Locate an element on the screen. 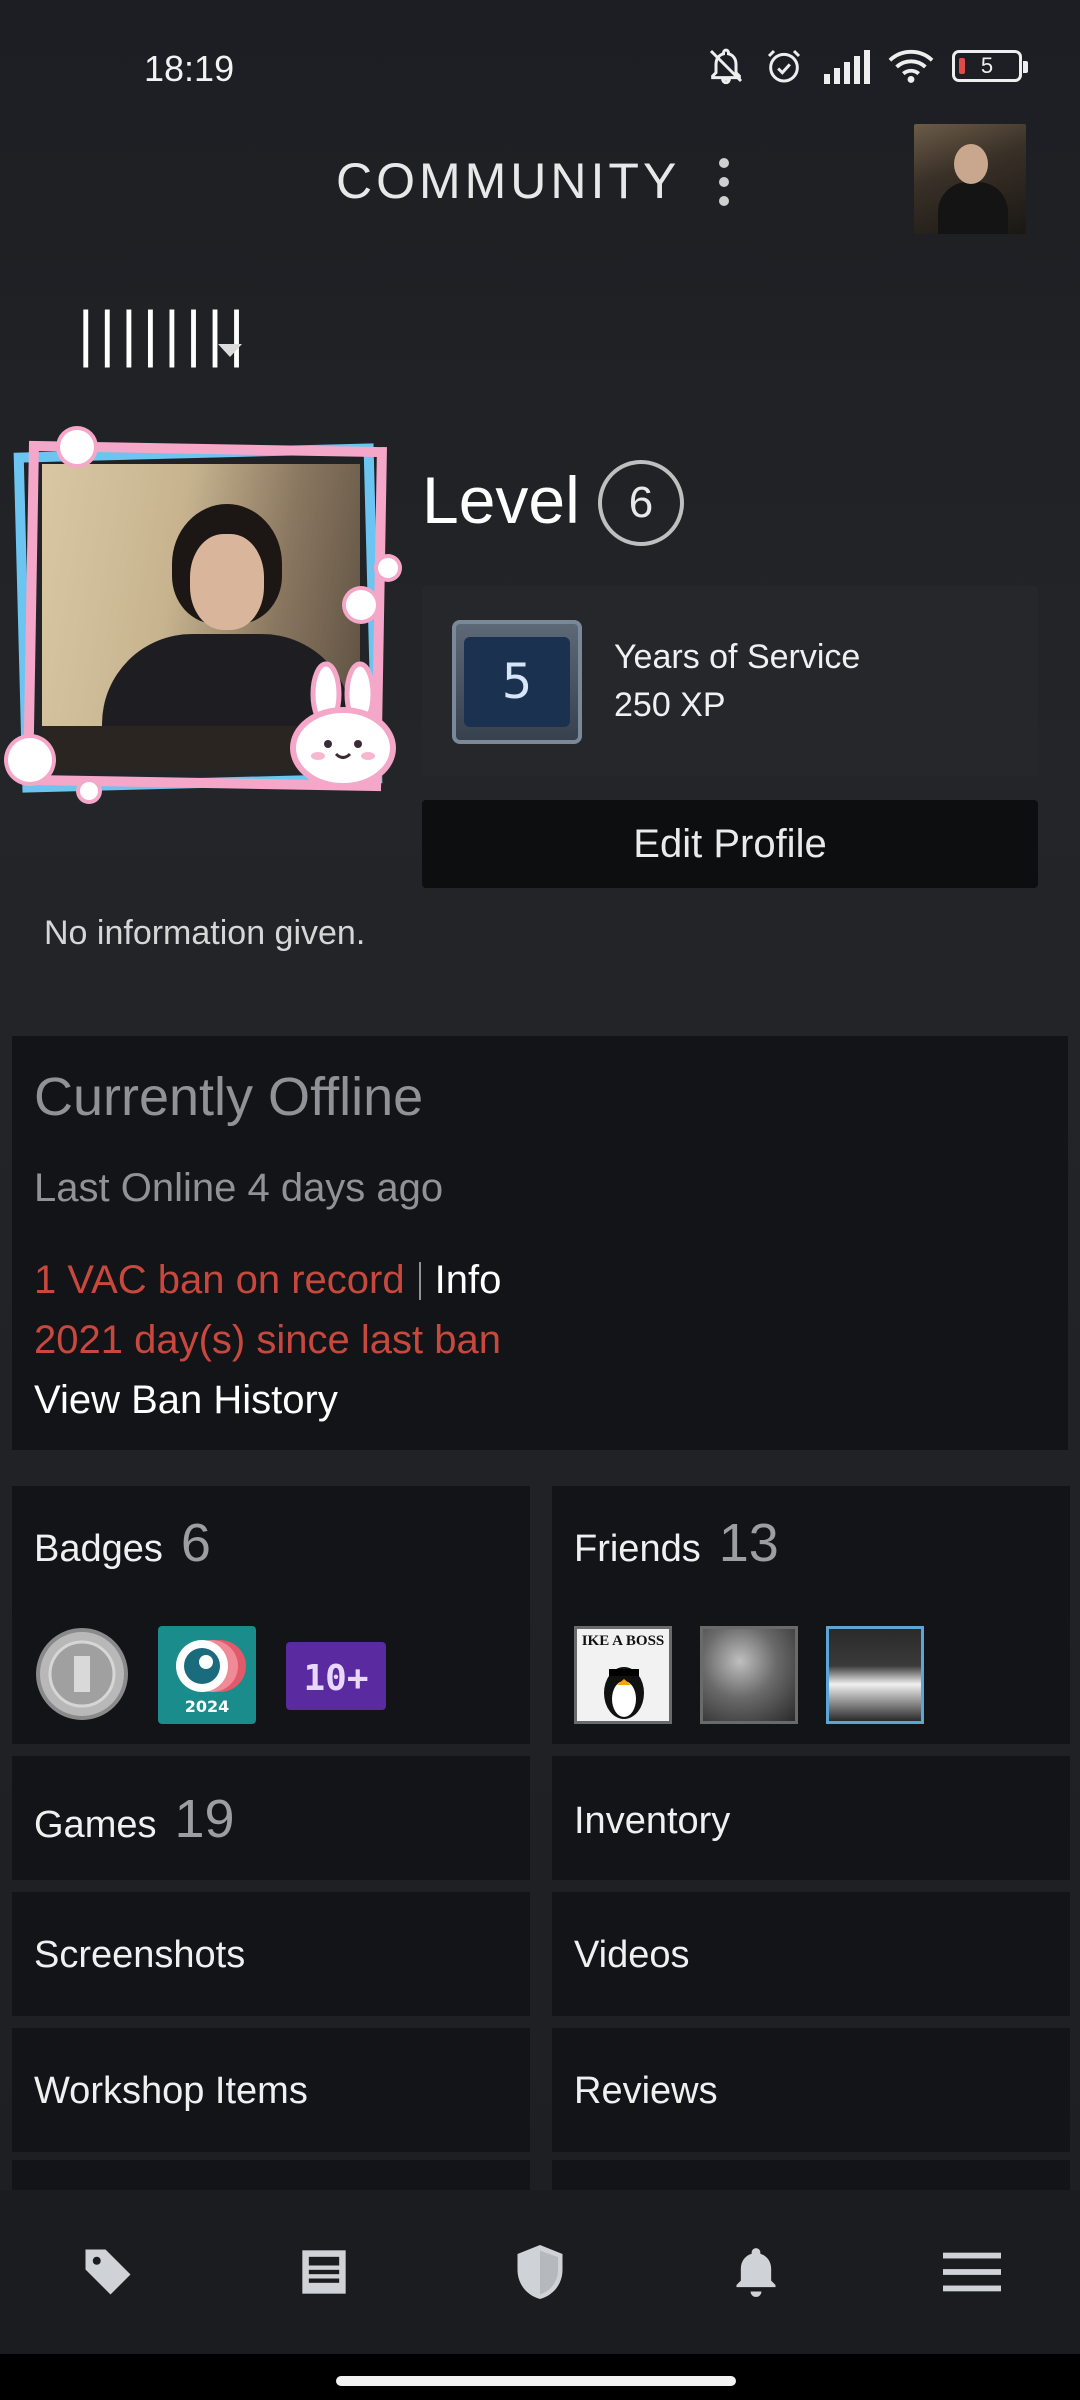  badge-name: Years of Service is located at coordinates (737, 657).